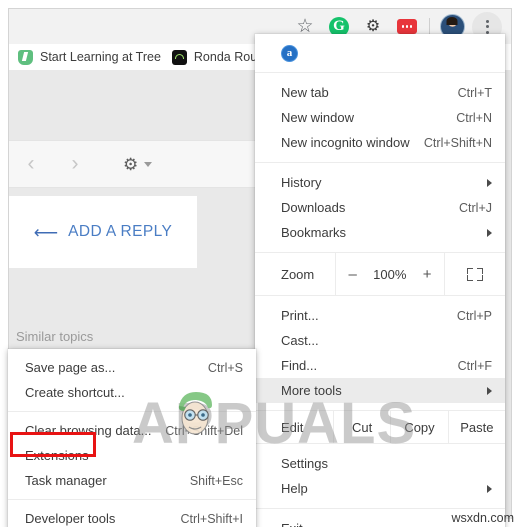  What do you see at coordinates (474, 315) in the screenshot?
I see `menu-item-accelerator: Ctrl+P` at bounding box center [474, 315].